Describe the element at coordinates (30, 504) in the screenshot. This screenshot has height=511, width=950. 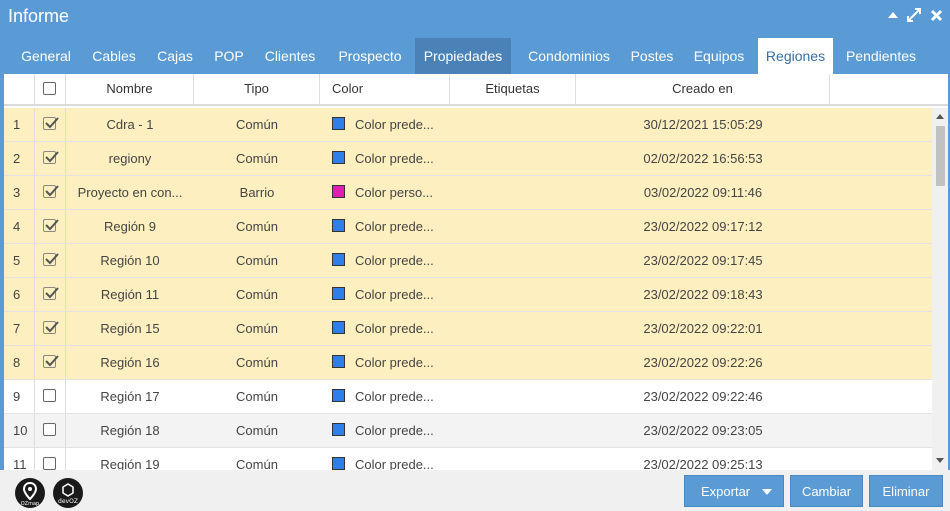
I see `ozmap-logo-text: OZmap` at that location.